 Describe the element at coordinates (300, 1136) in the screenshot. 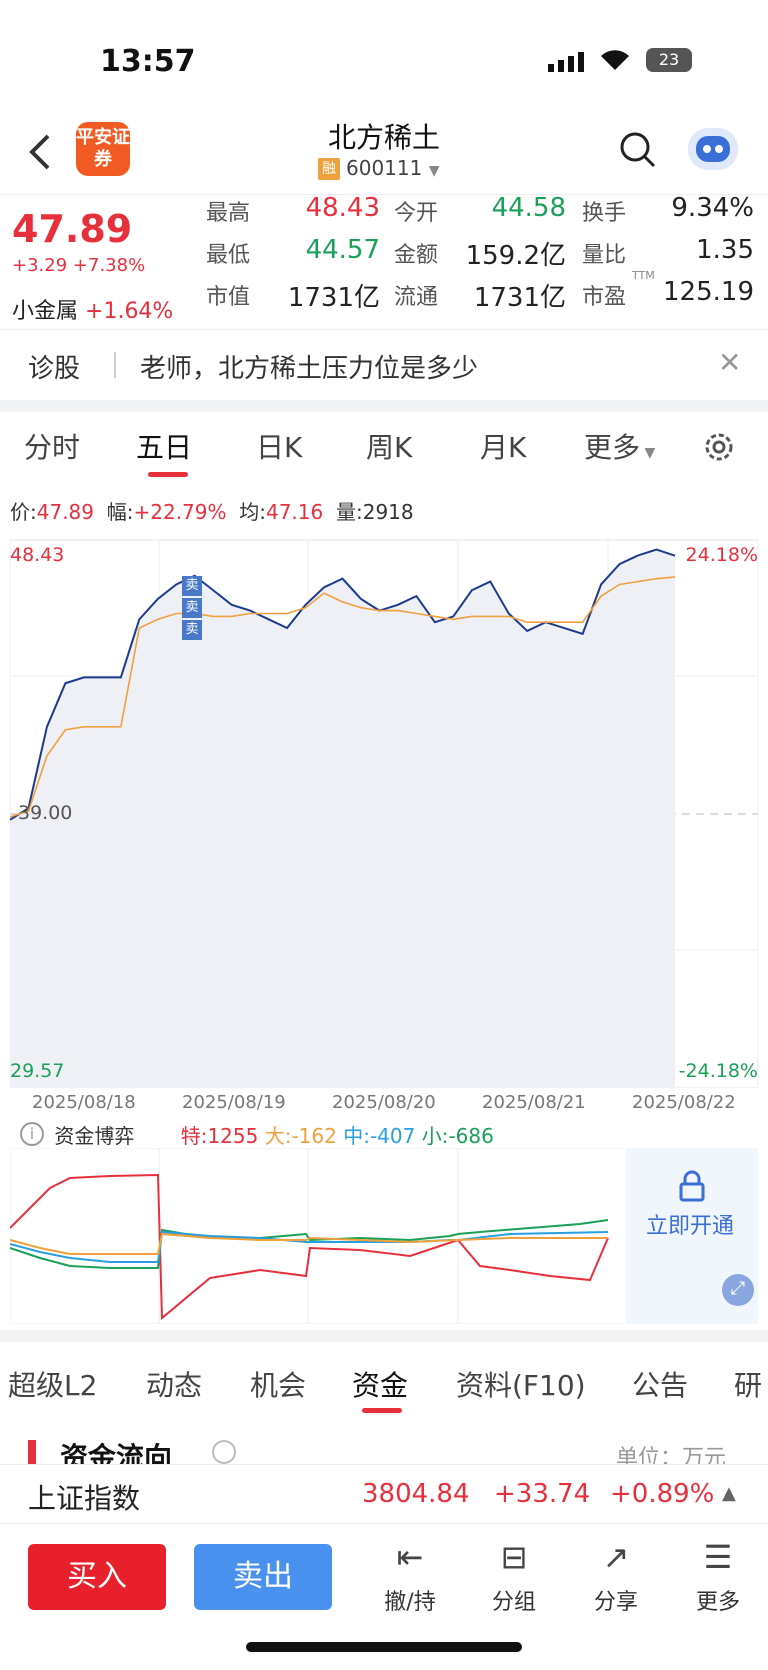

I see `fund-da: 大:-162` at that location.